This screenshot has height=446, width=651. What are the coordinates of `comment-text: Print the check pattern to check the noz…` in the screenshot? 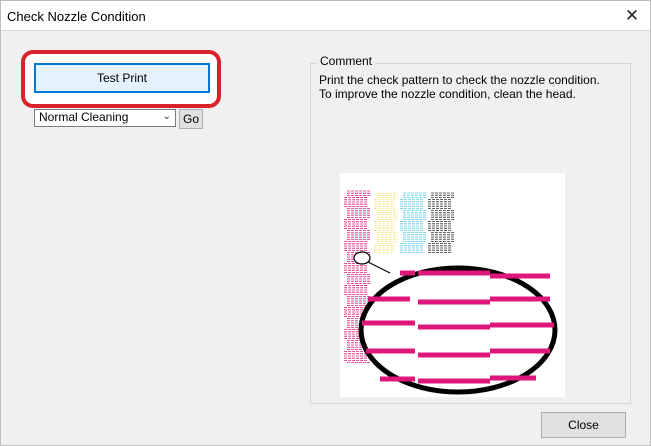 It's located at (459, 87).